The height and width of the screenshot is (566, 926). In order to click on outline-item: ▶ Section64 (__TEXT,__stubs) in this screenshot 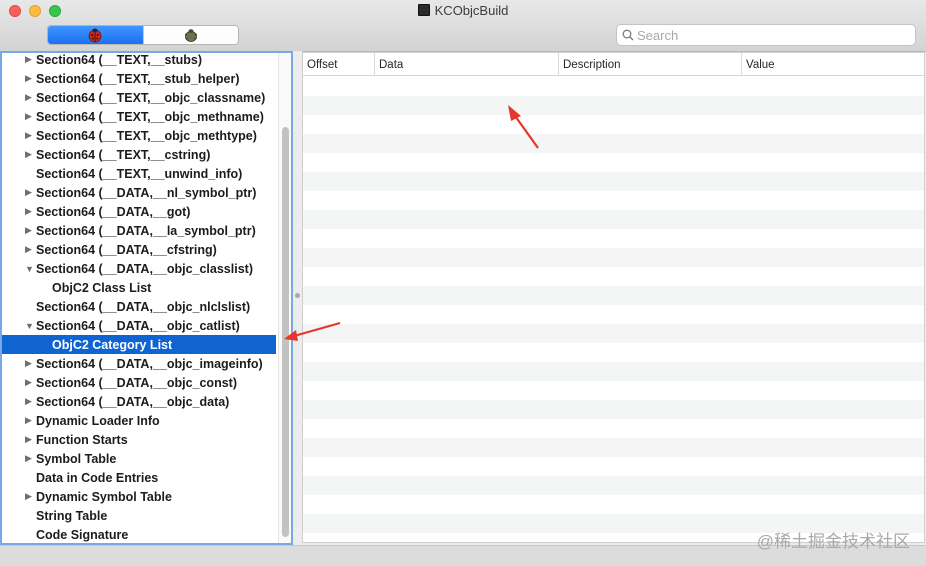, I will do `click(139, 61)`.